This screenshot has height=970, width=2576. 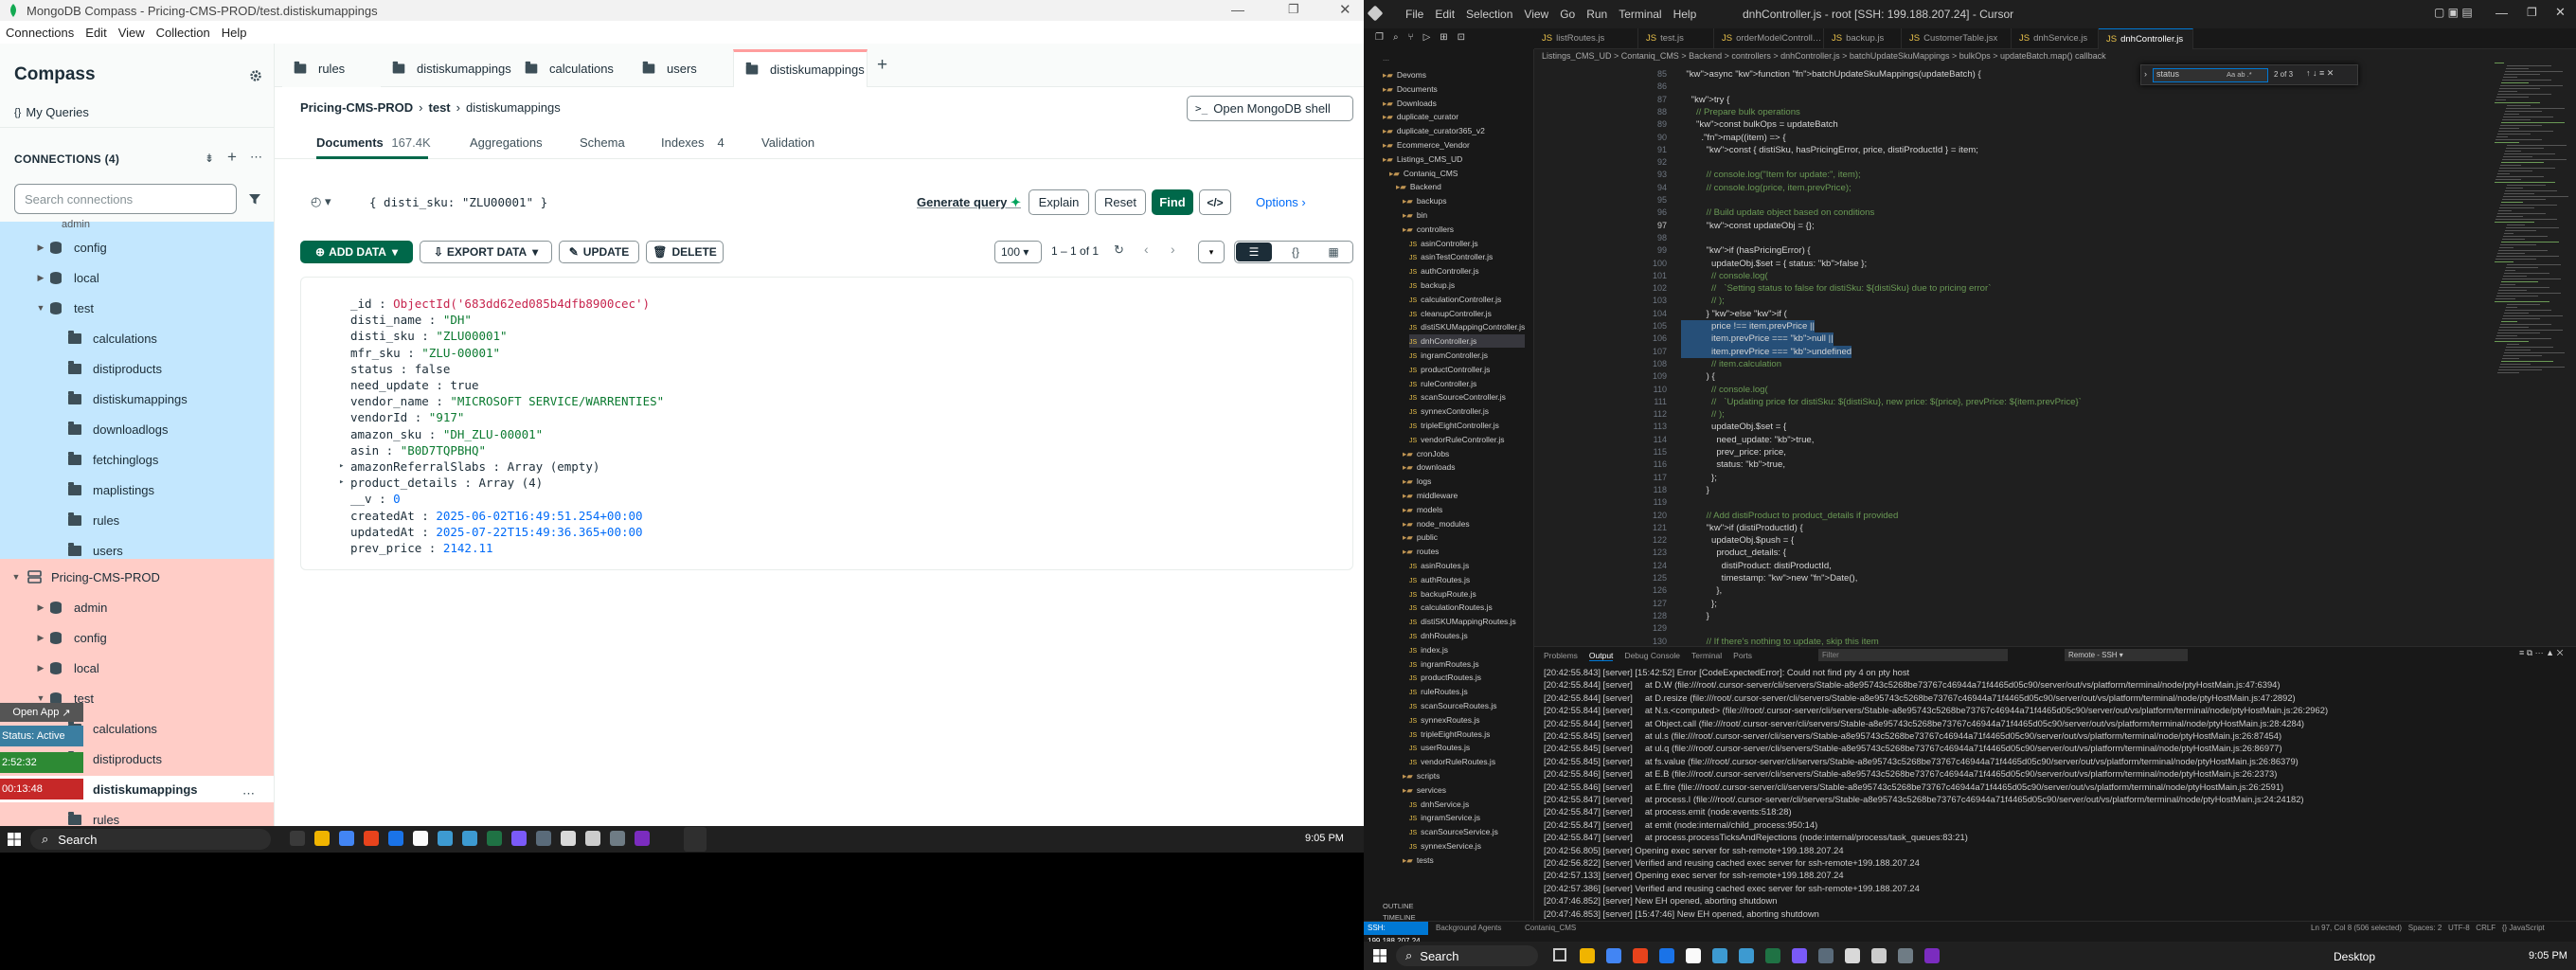 What do you see at coordinates (1913, 655) in the screenshot?
I see `output-filter-input: Filter` at bounding box center [1913, 655].